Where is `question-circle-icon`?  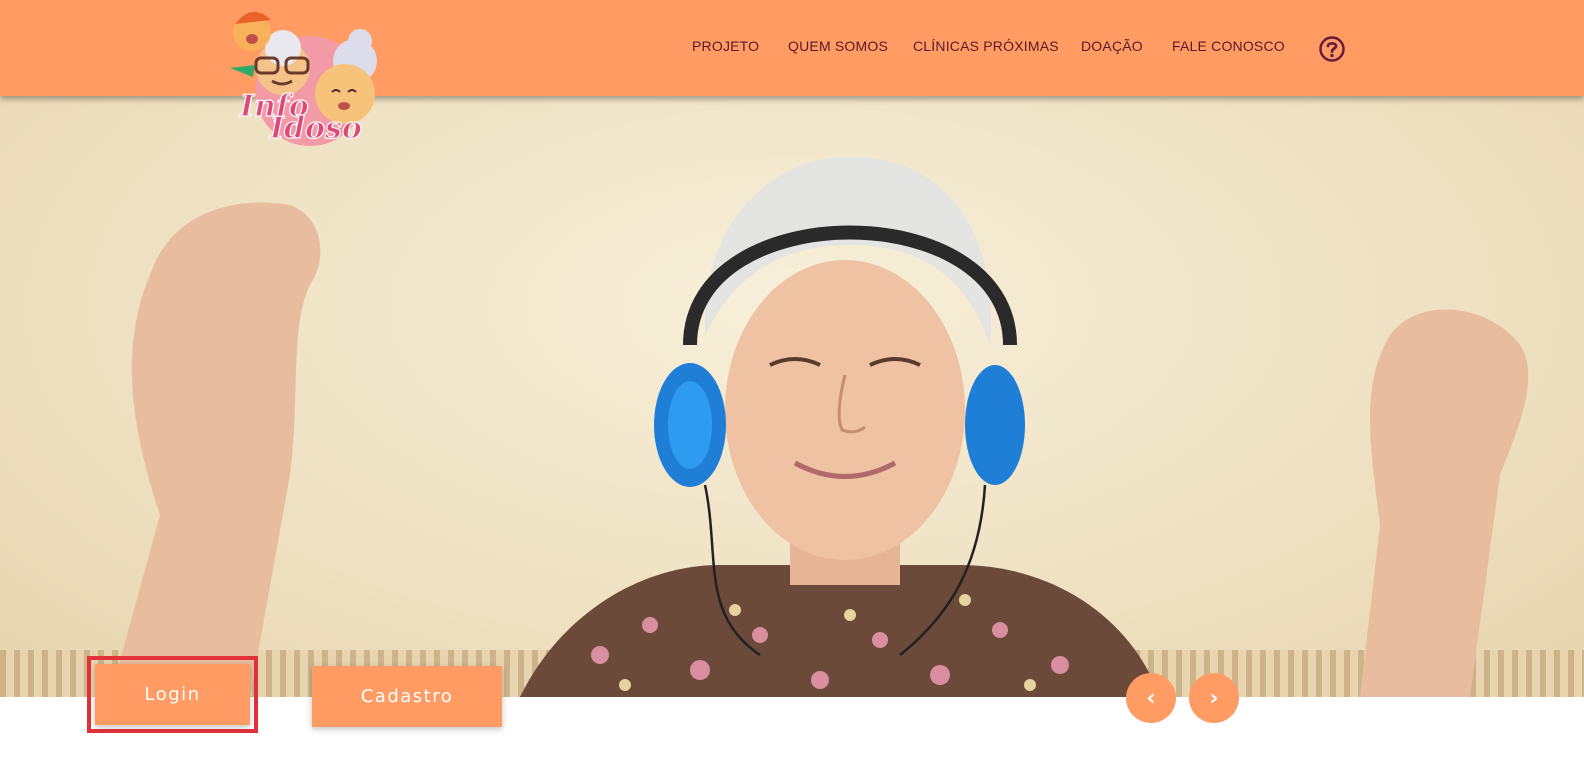
question-circle-icon is located at coordinates (1332, 49).